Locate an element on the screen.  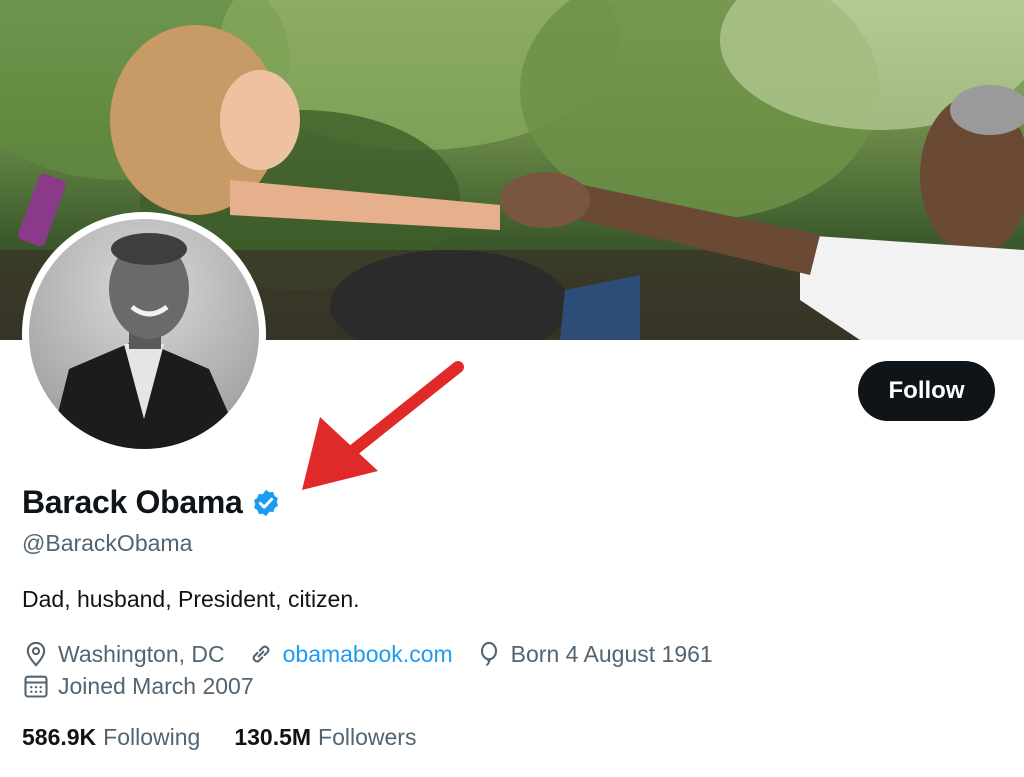
followers-label: Followers is located at coordinates (367, 737).